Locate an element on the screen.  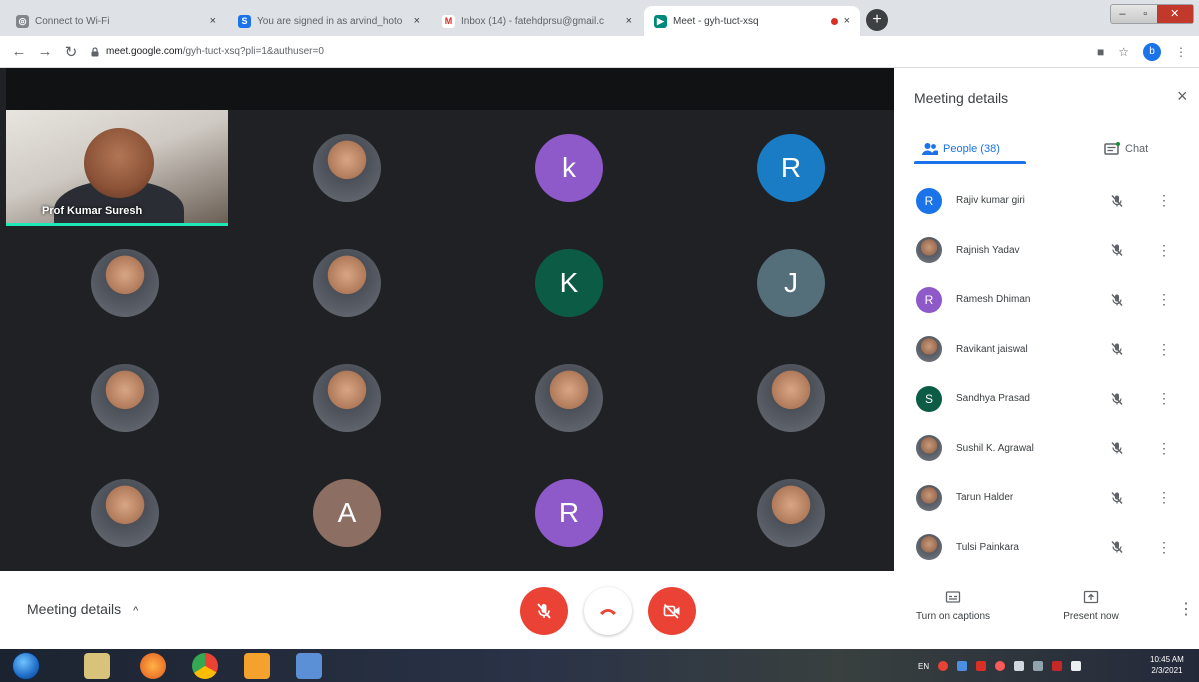
app-tray-icon is located at coordinates (962, 666).